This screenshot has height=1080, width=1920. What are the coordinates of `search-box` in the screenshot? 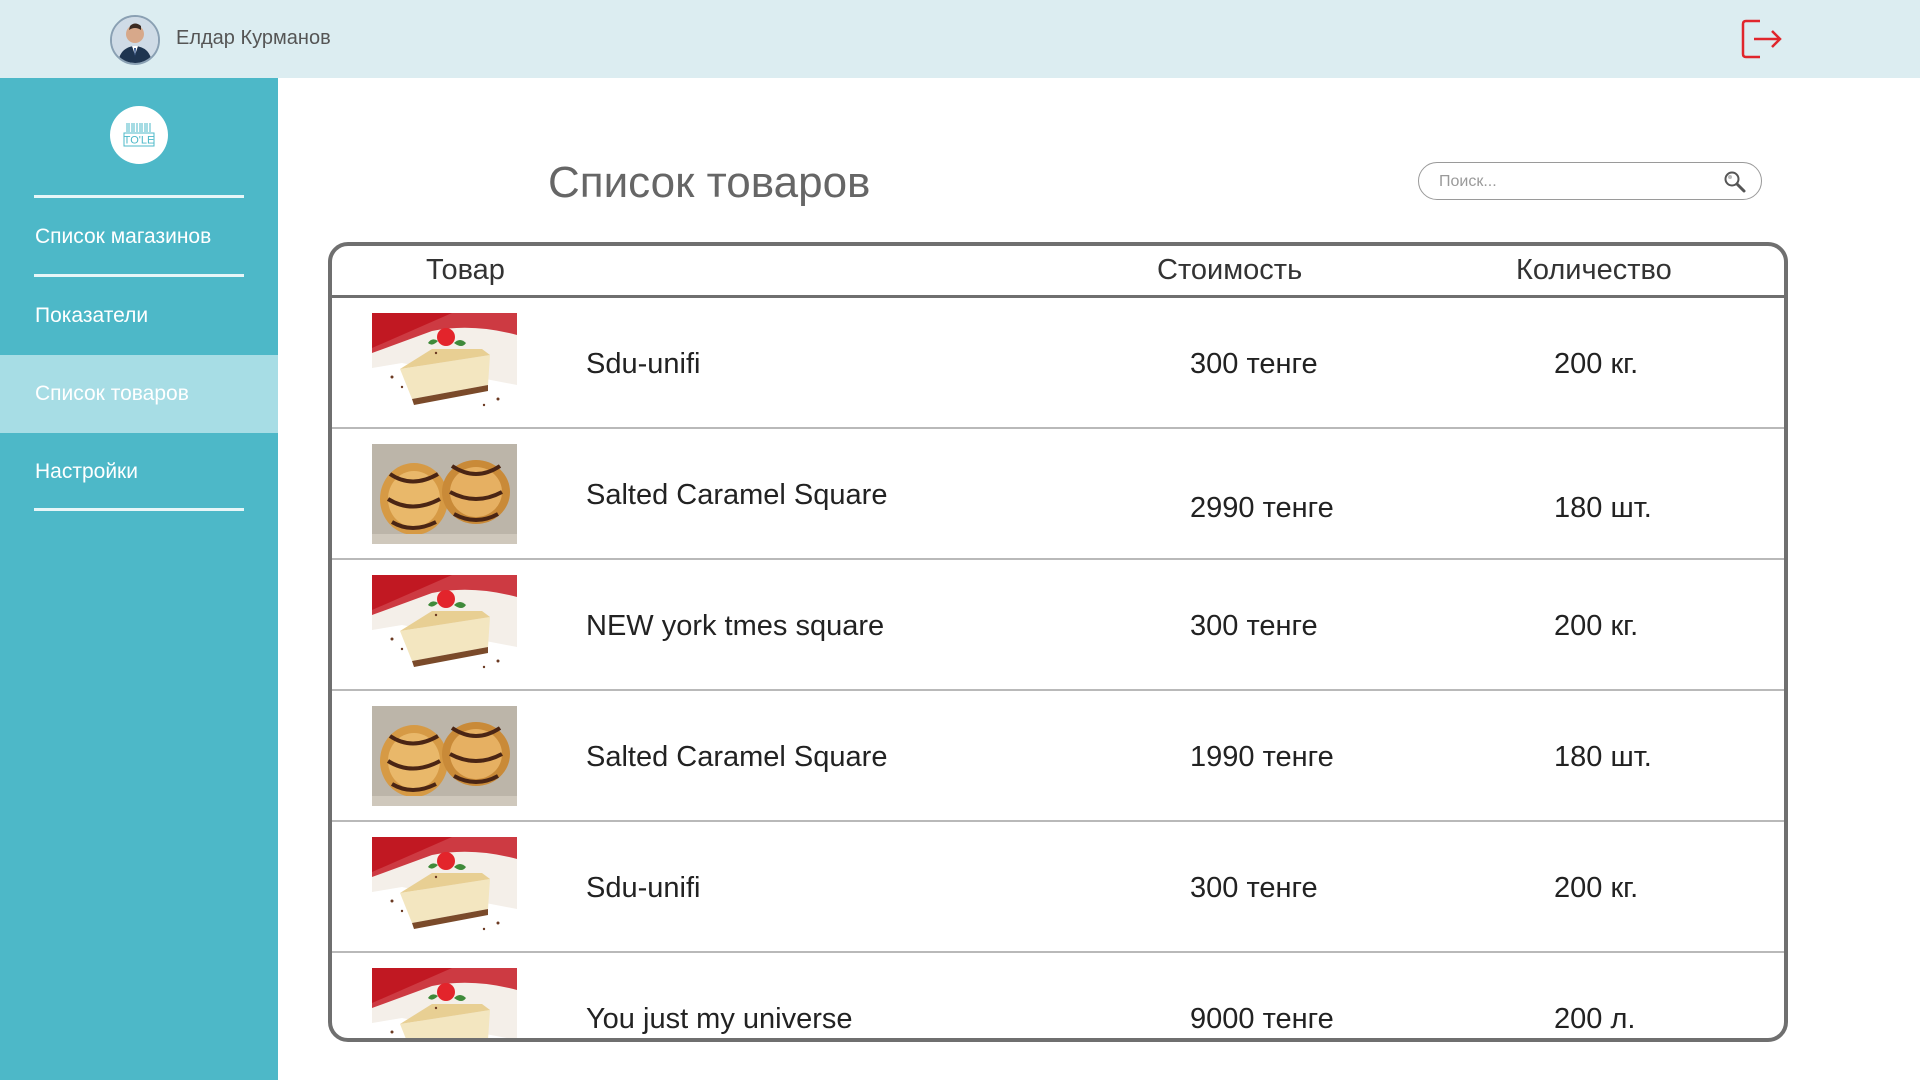 It's located at (1590, 181).